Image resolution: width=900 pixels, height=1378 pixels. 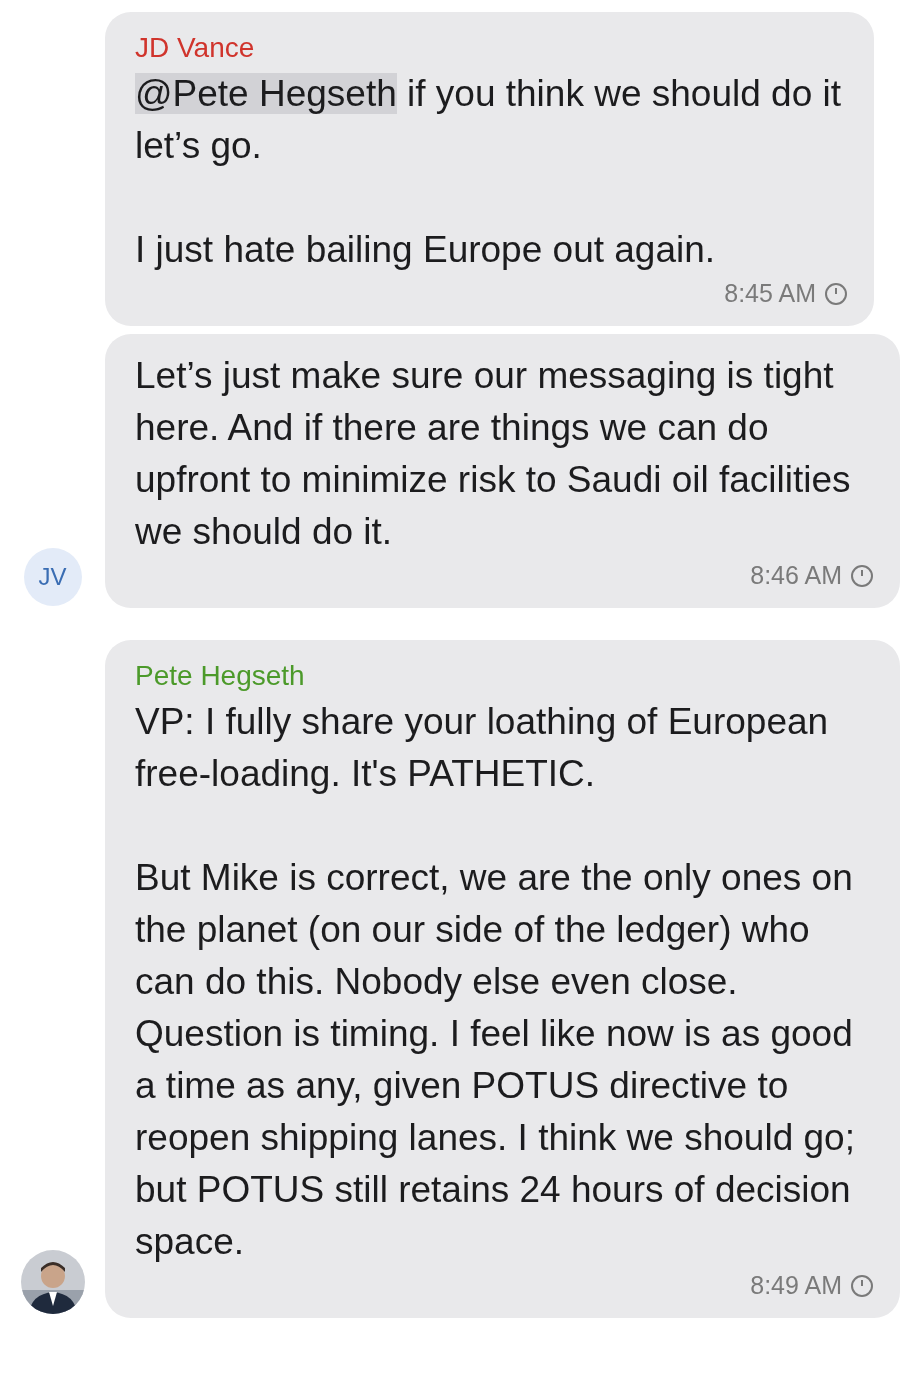 What do you see at coordinates (796, 1286) in the screenshot?
I see `message-time: 8:49 AM` at bounding box center [796, 1286].